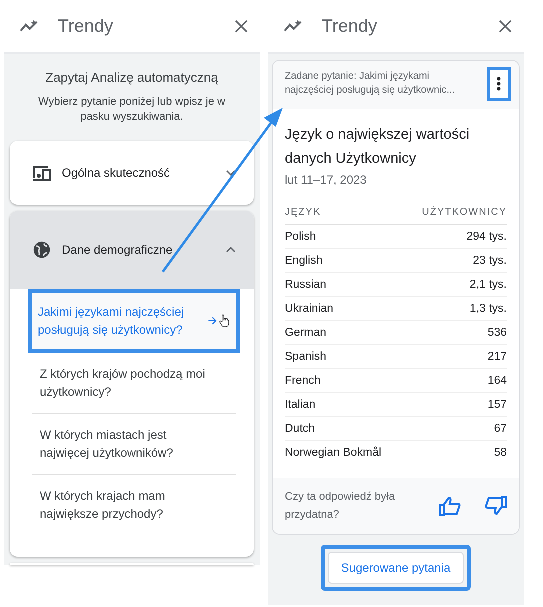 The width and height of the screenshot is (543, 607). Describe the element at coordinates (132, 77) in the screenshot. I see `intro-title: Zapytaj Analizę automatyczną` at that location.